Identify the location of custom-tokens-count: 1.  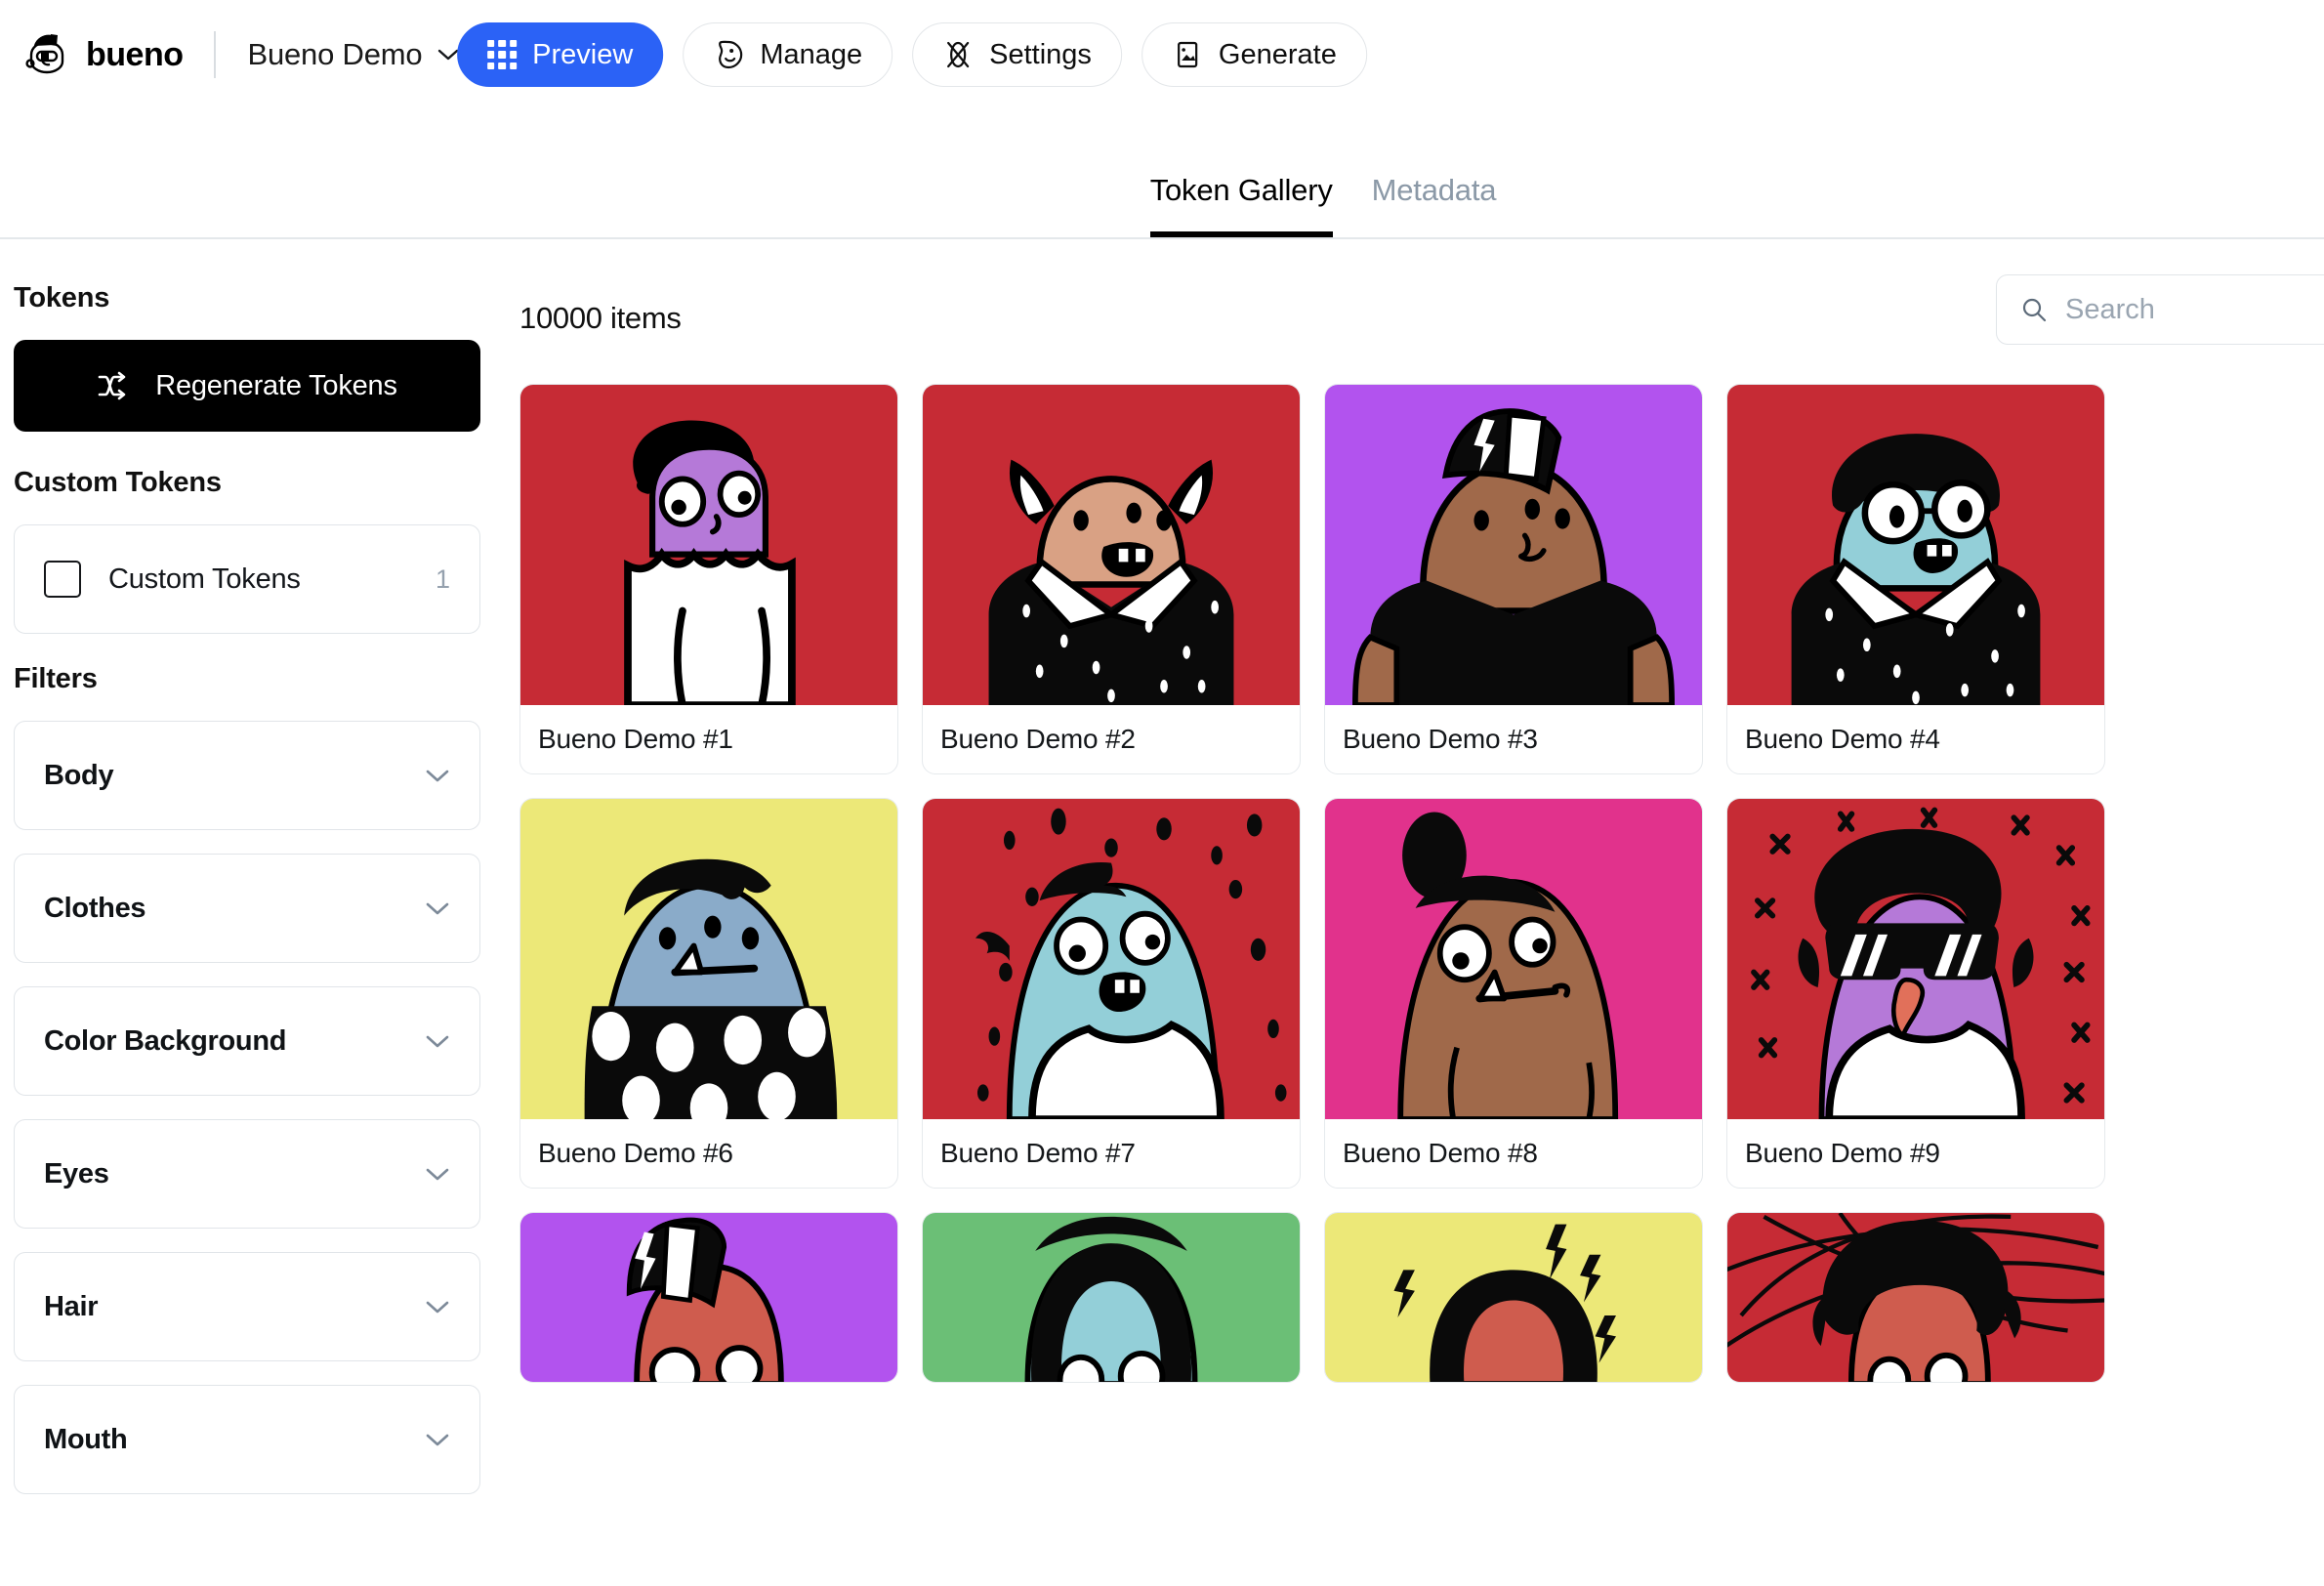
(442, 578).